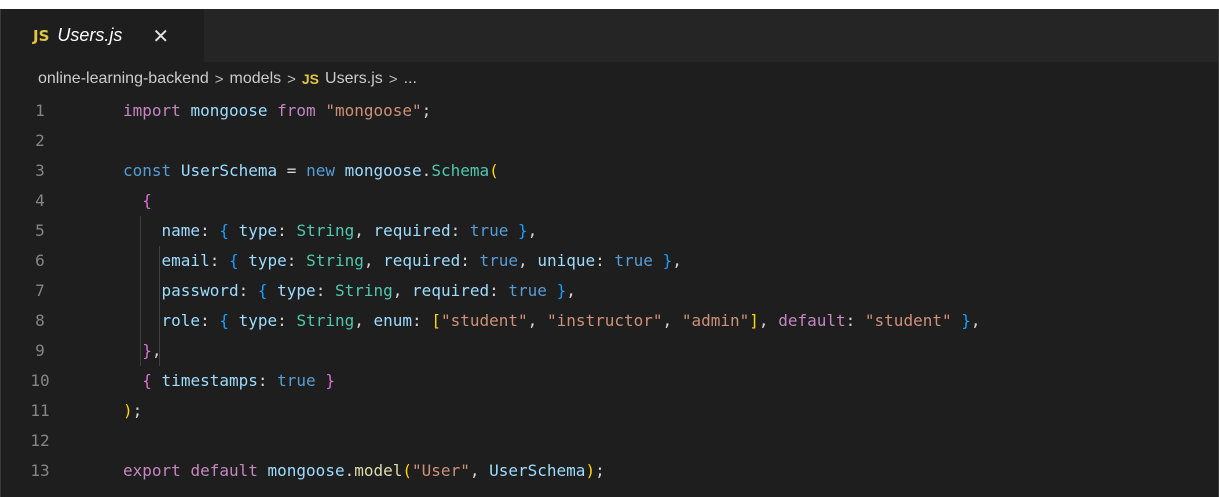  I want to click on tab-title: Users.js, so click(90, 35).